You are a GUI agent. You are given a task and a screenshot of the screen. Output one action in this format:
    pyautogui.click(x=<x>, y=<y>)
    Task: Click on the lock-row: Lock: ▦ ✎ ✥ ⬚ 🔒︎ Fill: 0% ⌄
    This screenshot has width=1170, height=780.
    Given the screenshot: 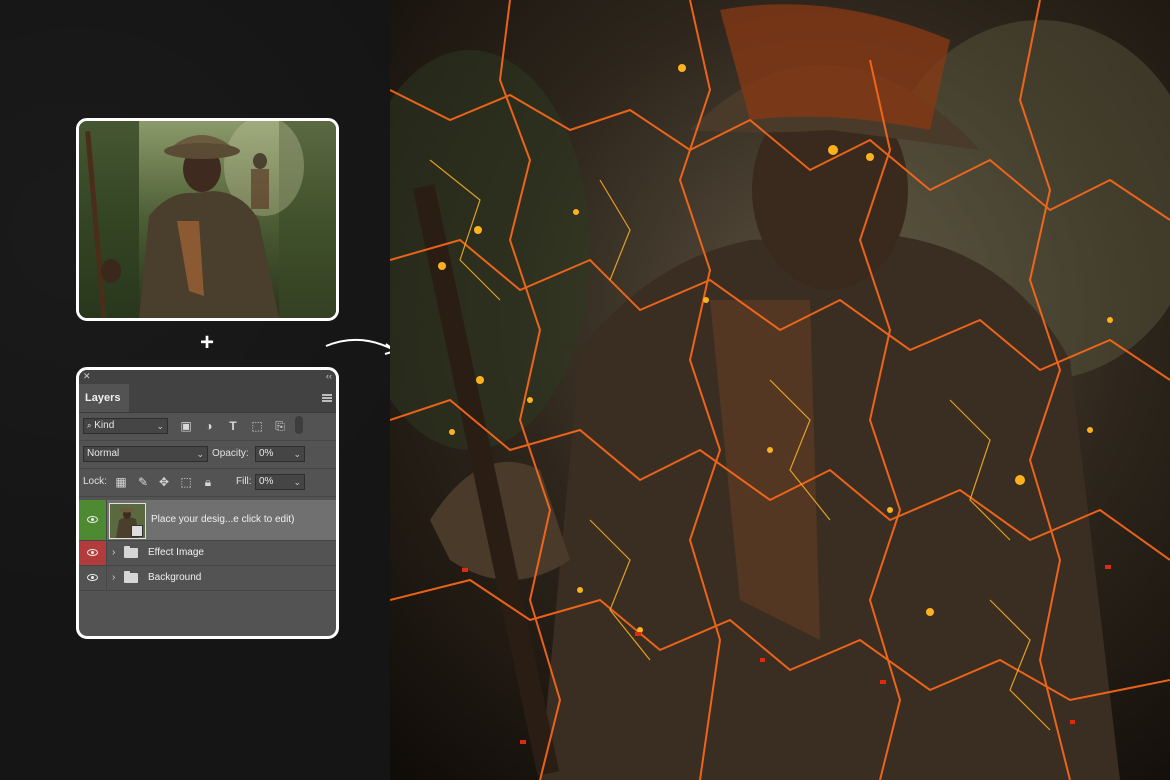 What is the action you would take?
    pyautogui.click(x=207, y=483)
    